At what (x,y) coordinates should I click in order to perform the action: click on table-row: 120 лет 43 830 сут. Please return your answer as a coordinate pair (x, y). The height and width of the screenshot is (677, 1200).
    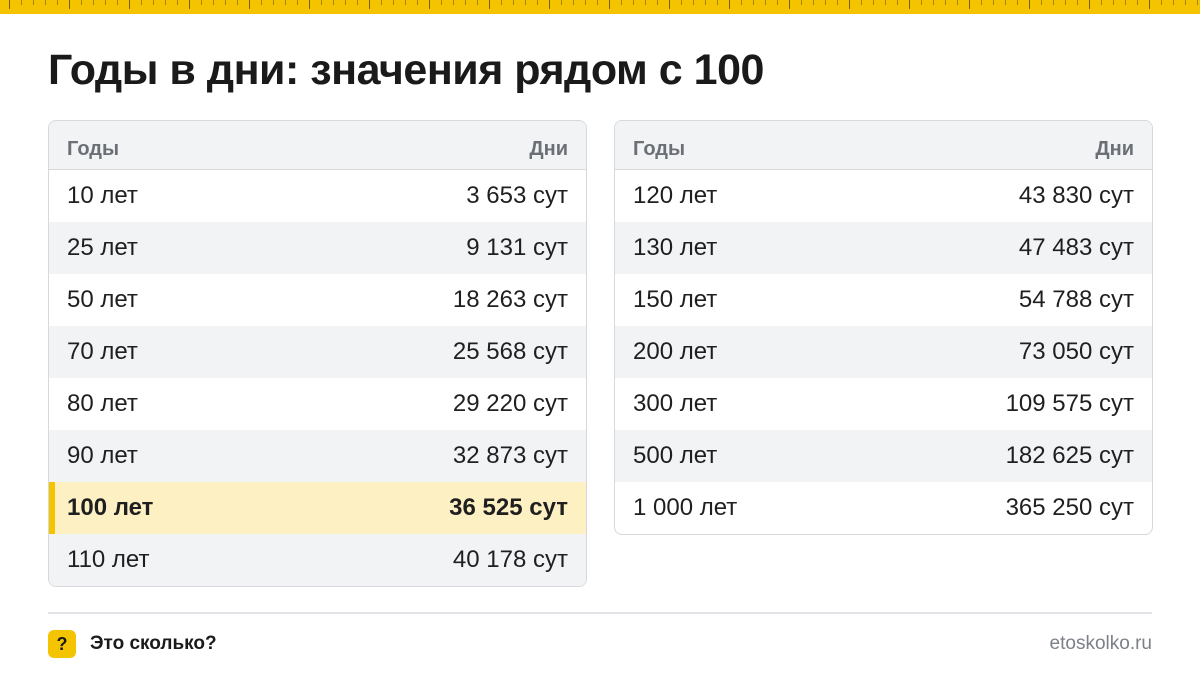
    Looking at the image, I should click on (883, 196).